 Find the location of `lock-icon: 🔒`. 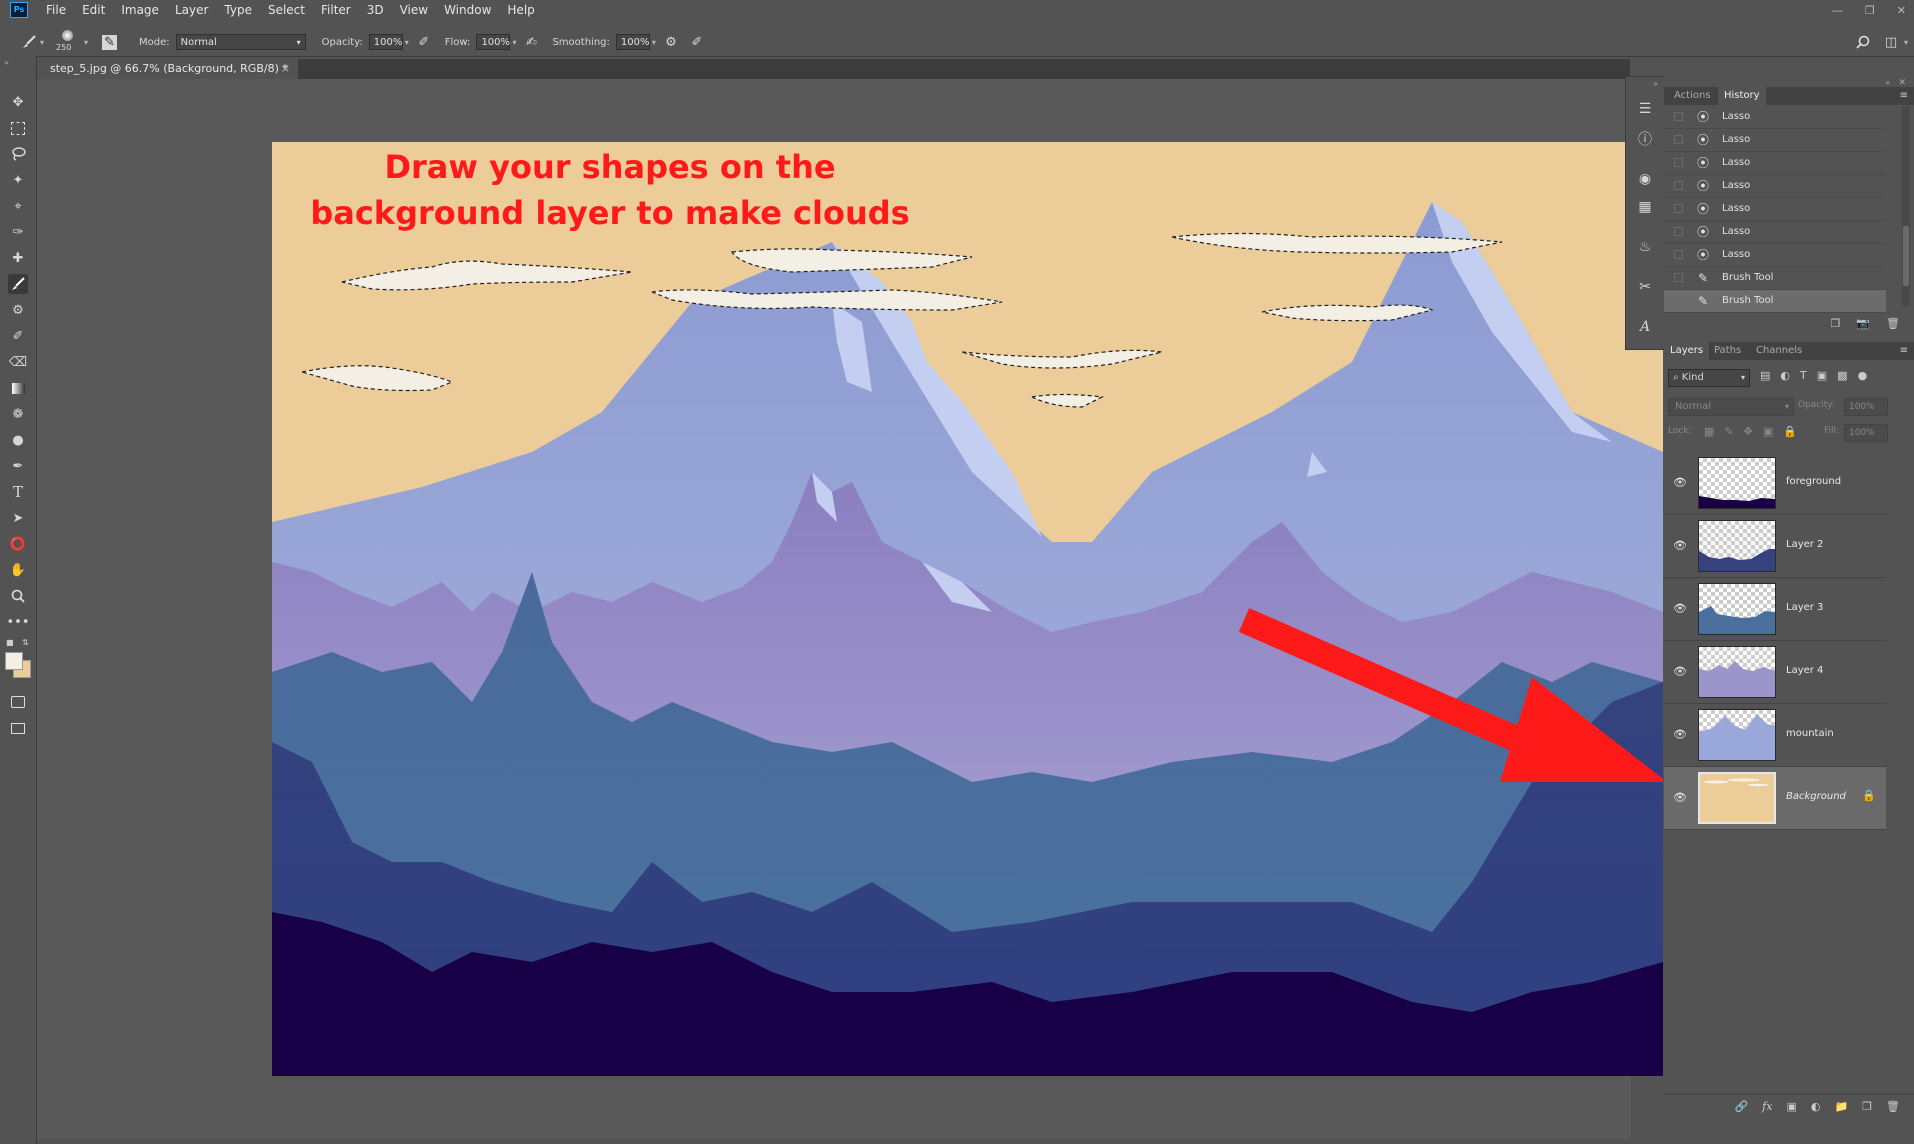

lock-icon: 🔒 is located at coordinates (1869, 795).